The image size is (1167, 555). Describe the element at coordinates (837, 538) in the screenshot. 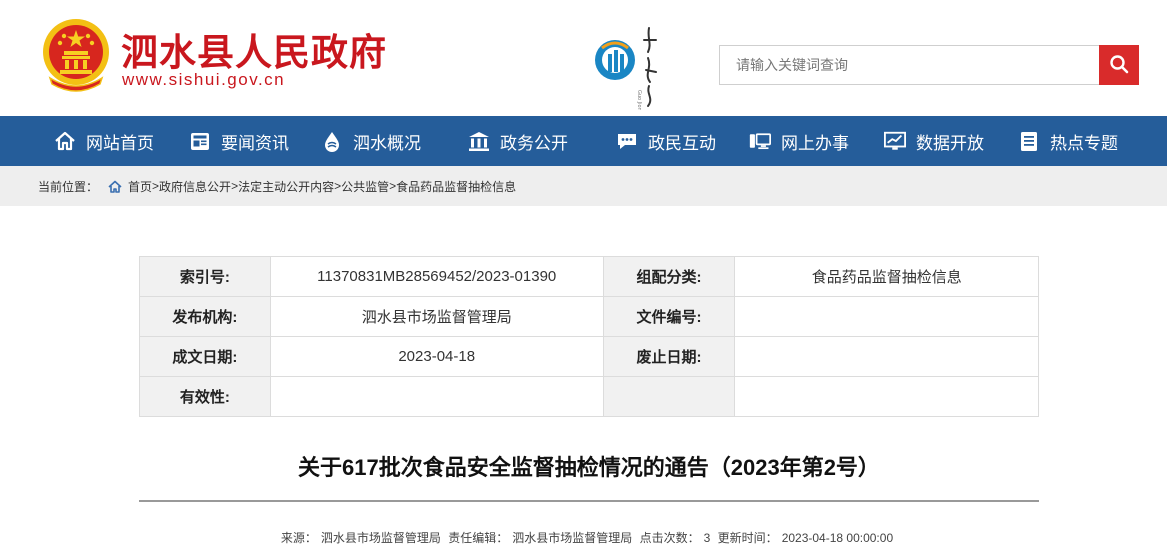

I see `updated-value: 2023-04-18 00:00:00` at that location.